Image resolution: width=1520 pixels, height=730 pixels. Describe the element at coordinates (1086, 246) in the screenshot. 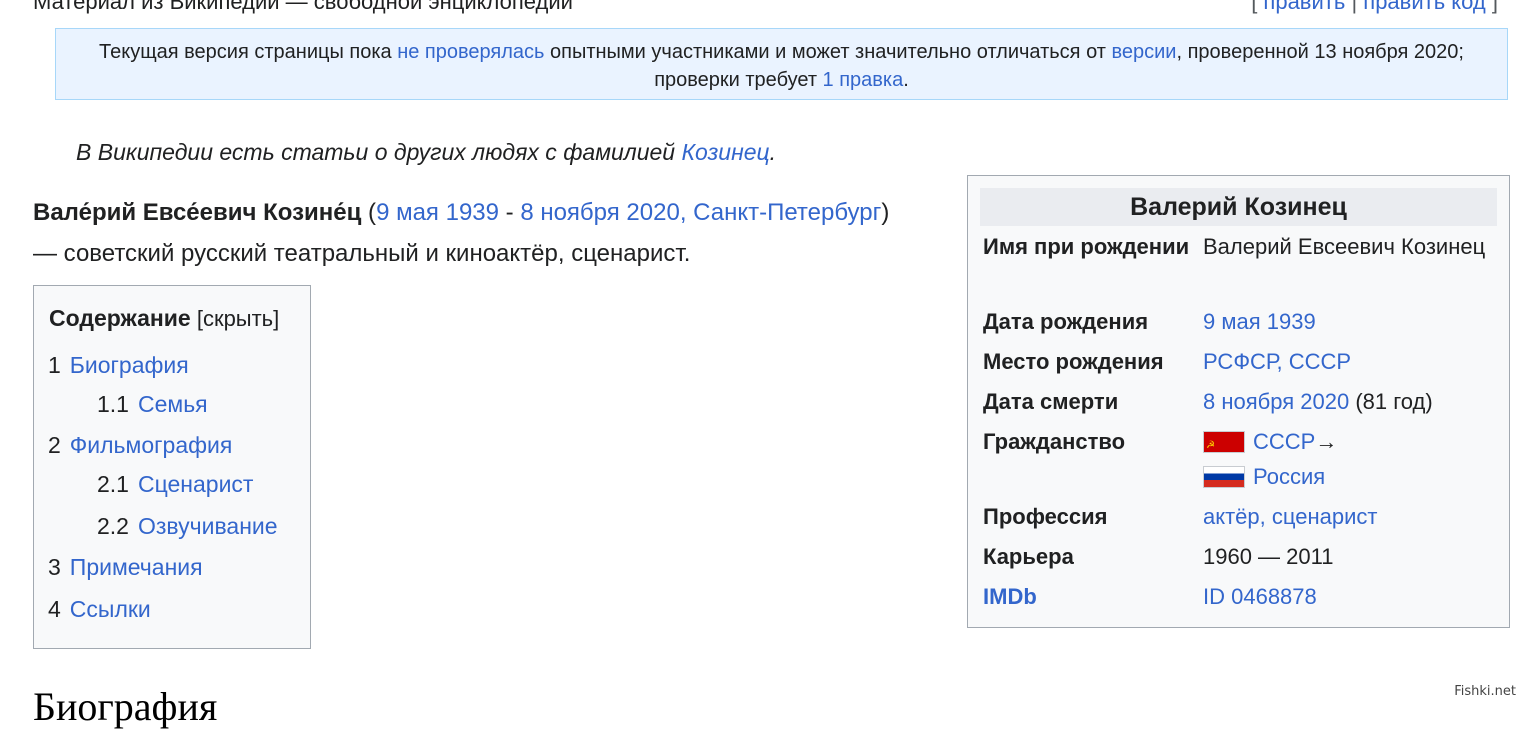

I see `infobox-label: Имя при рождении` at that location.